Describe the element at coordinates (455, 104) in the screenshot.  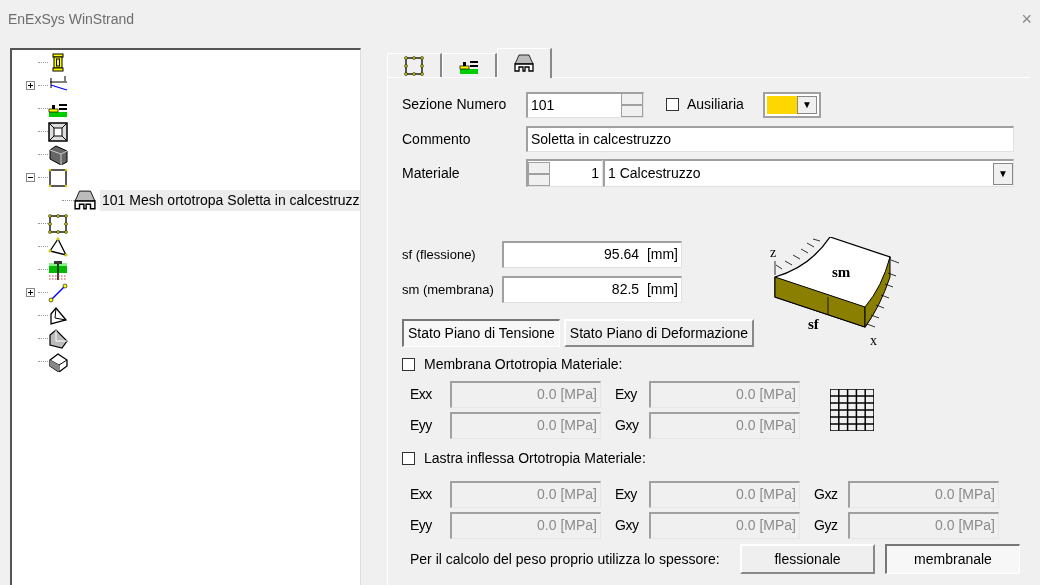
I see `field-label: Sezione Numero` at that location.